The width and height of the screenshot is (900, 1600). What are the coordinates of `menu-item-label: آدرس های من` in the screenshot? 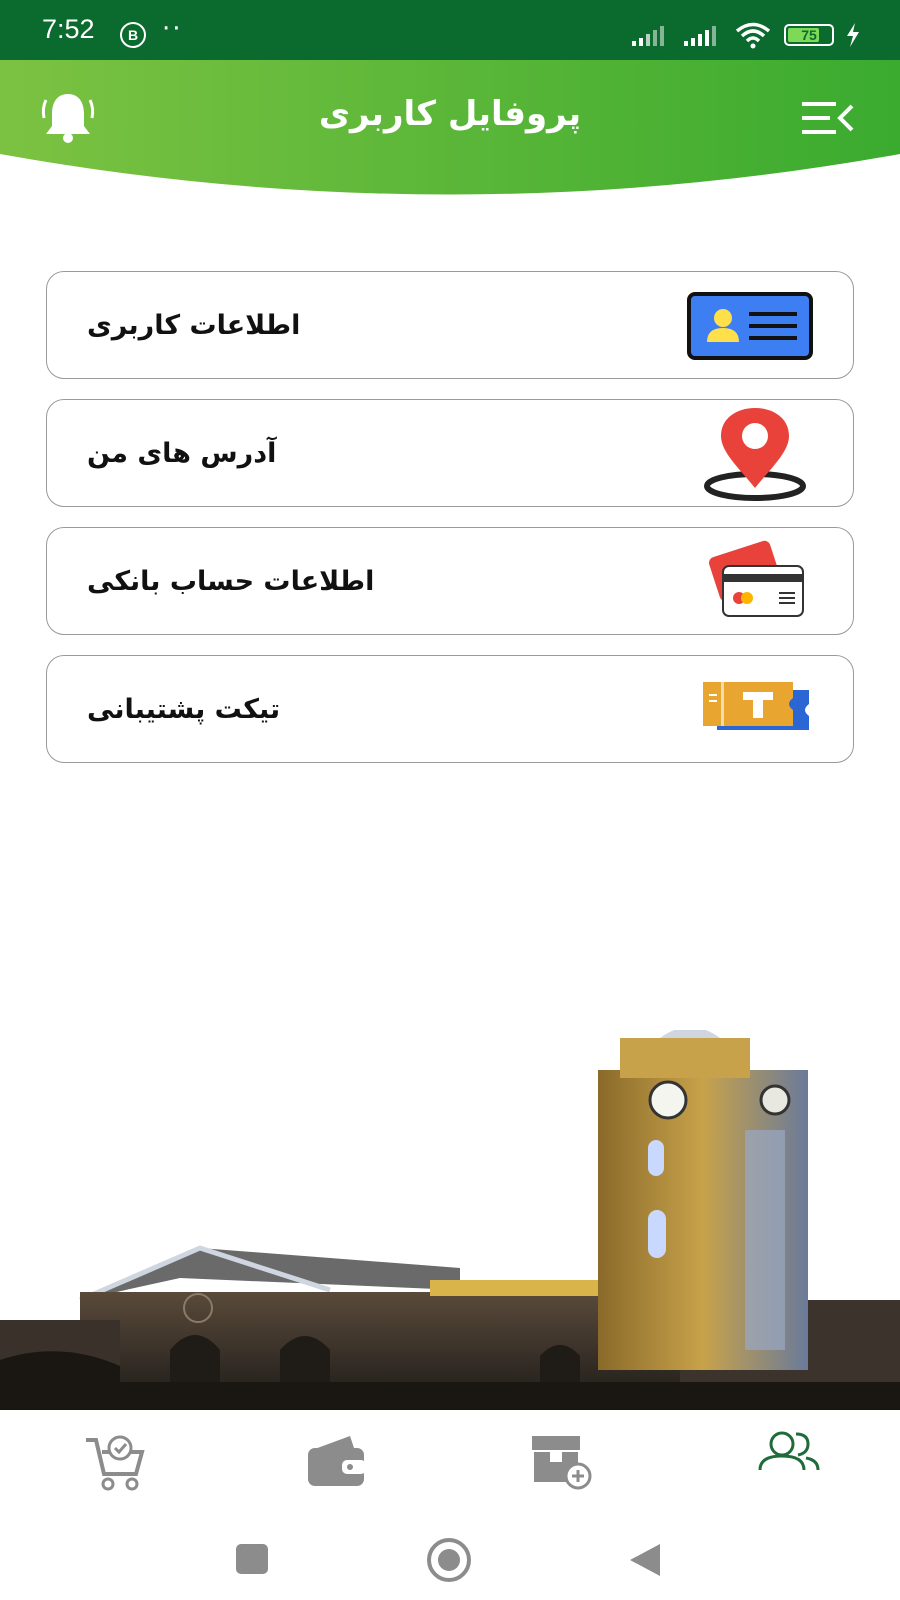 It's located at (182, 453).